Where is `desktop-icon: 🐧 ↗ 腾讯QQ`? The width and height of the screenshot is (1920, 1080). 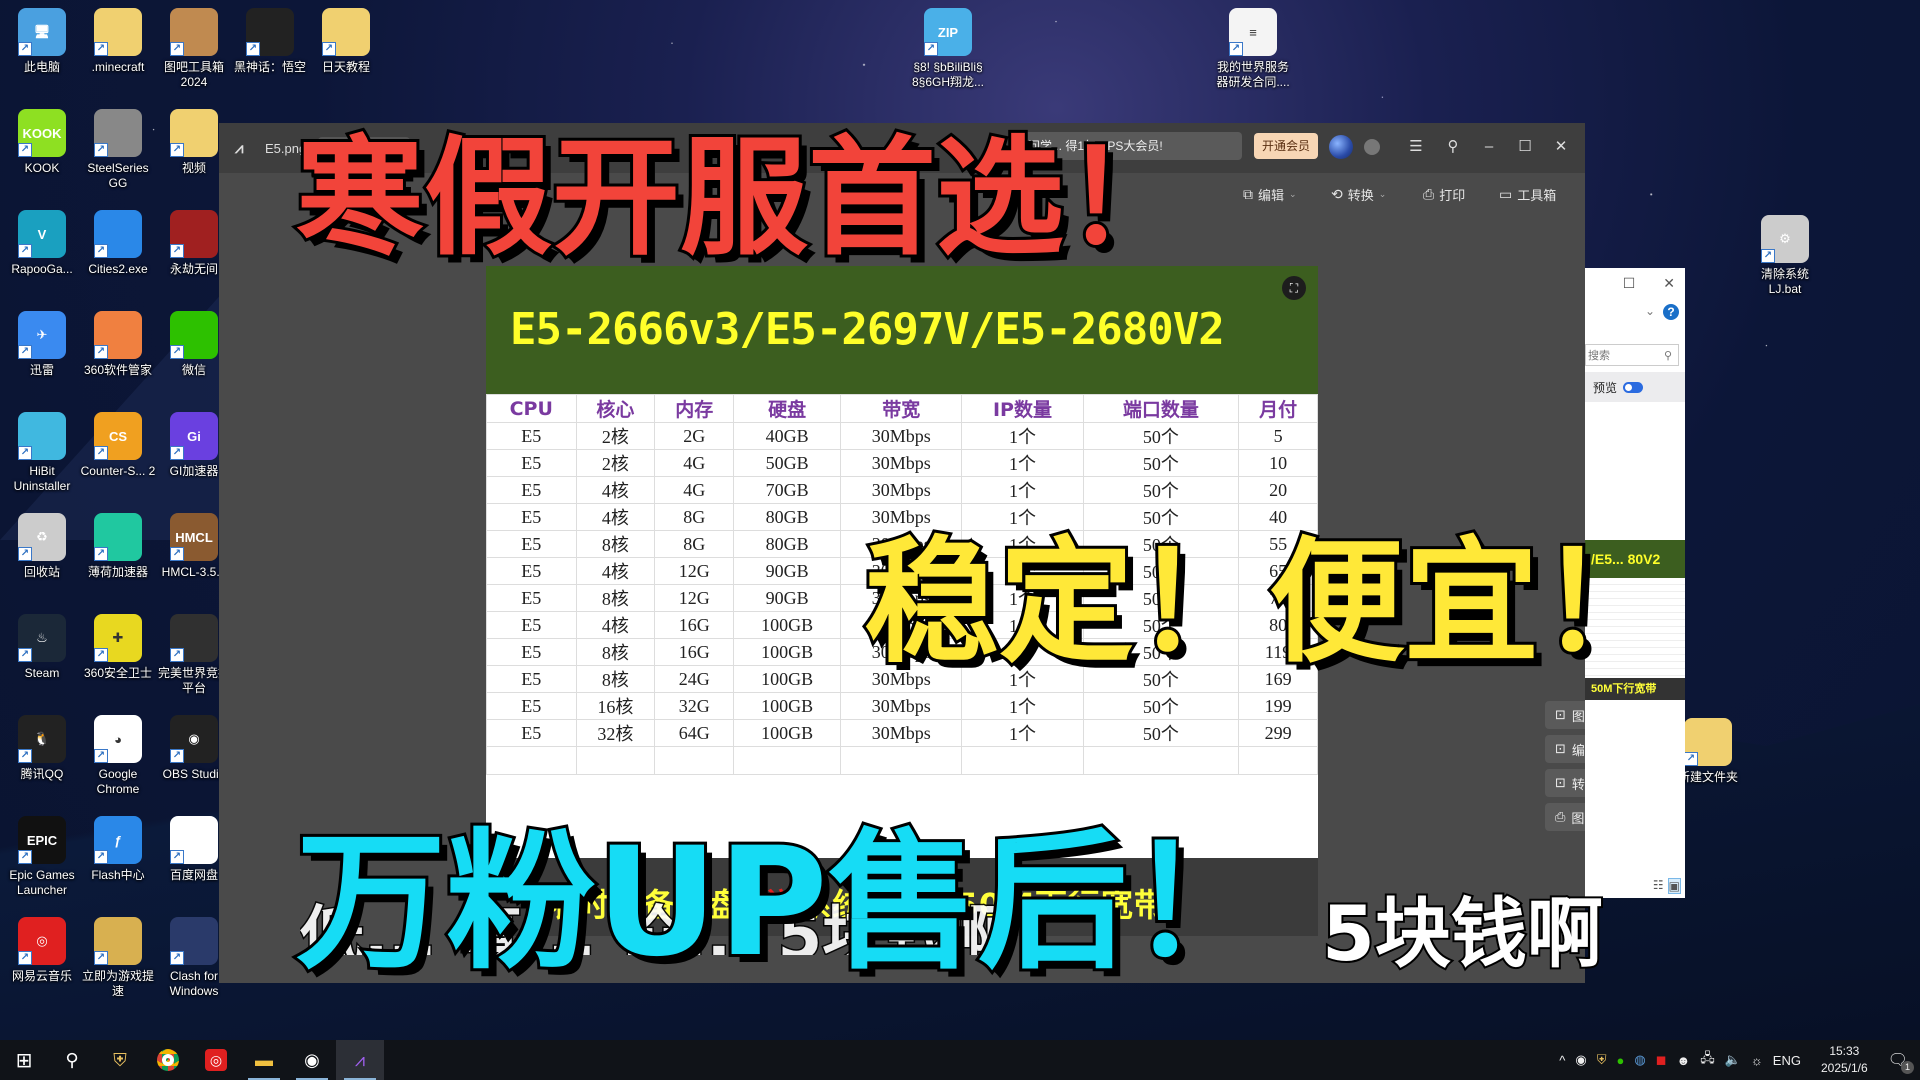 desktop-icon: 🐧 ↗ 腾讯QQ is located at coordinates (42, 748).